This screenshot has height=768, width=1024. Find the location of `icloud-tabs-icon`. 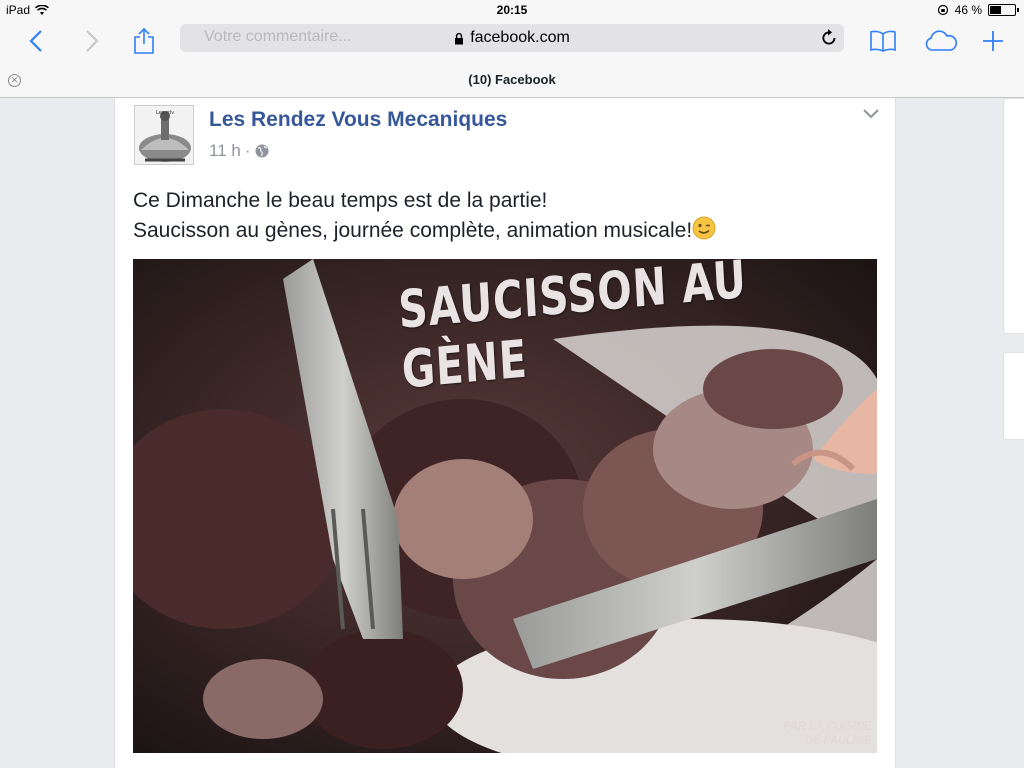

icloud-tabs-icon is located at coordinates (941, 40).